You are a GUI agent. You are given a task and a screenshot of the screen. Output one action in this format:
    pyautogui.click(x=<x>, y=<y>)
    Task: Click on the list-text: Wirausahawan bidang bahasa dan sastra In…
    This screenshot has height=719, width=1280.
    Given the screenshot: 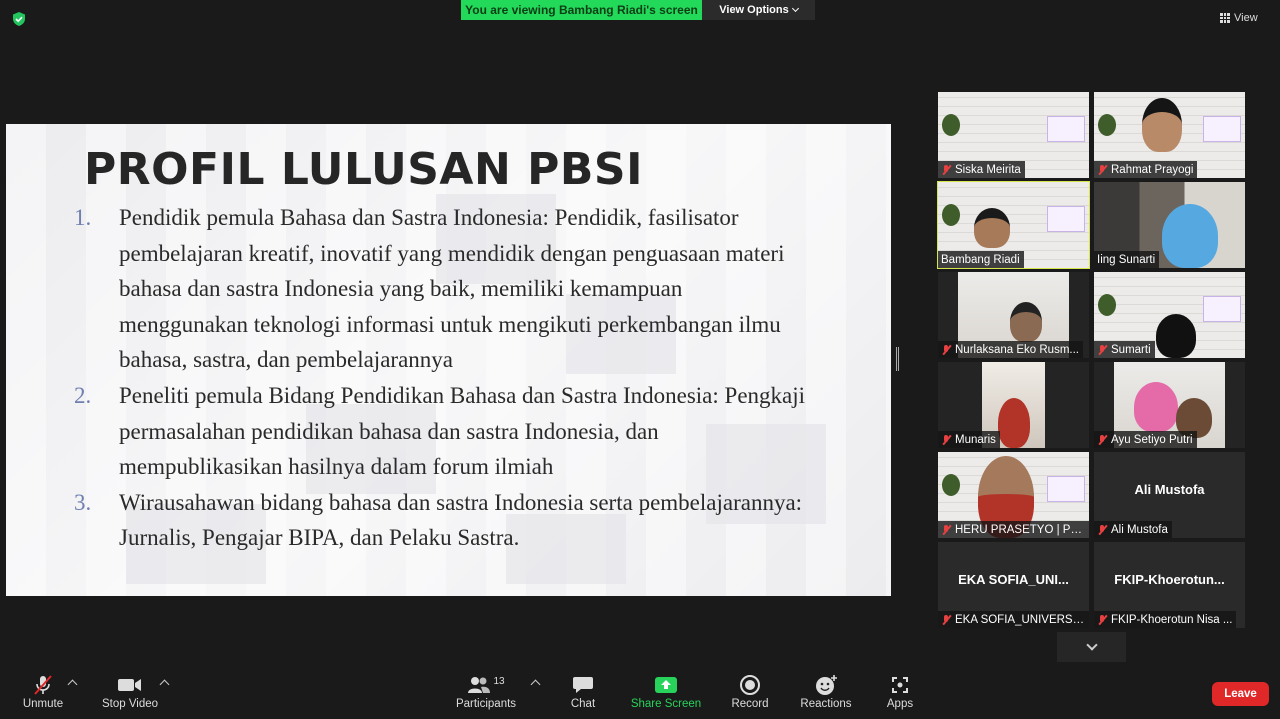 What is the action you would take?
    pyautogui.click(x=496, y=520)
    